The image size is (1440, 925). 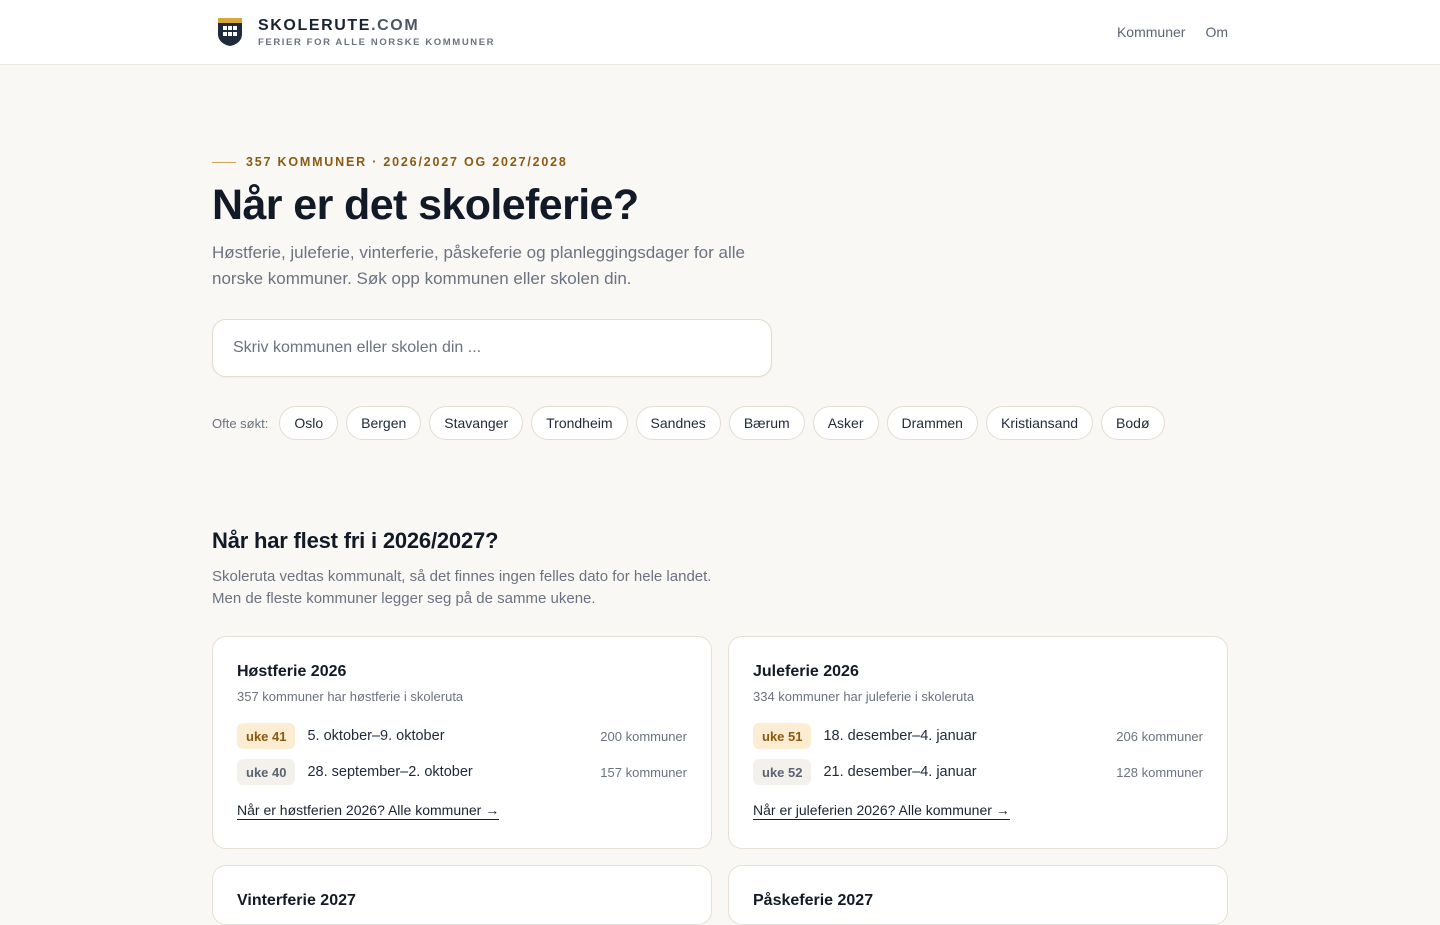 I want to click on card-link-juleferie: Når er juleferien 2026? Alle kommuner →, so click(x=881, y=811).